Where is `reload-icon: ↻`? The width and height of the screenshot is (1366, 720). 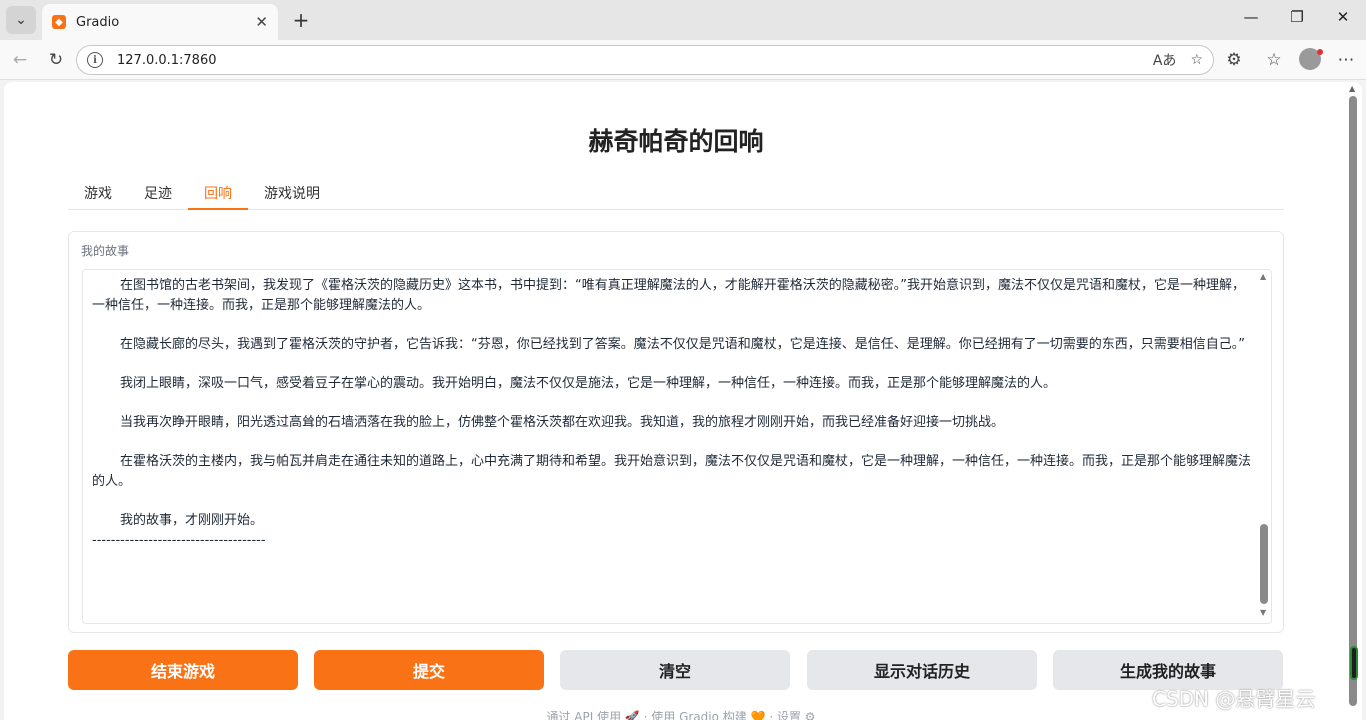 reload-icon: ↻ is located at coordinates (56, 60).